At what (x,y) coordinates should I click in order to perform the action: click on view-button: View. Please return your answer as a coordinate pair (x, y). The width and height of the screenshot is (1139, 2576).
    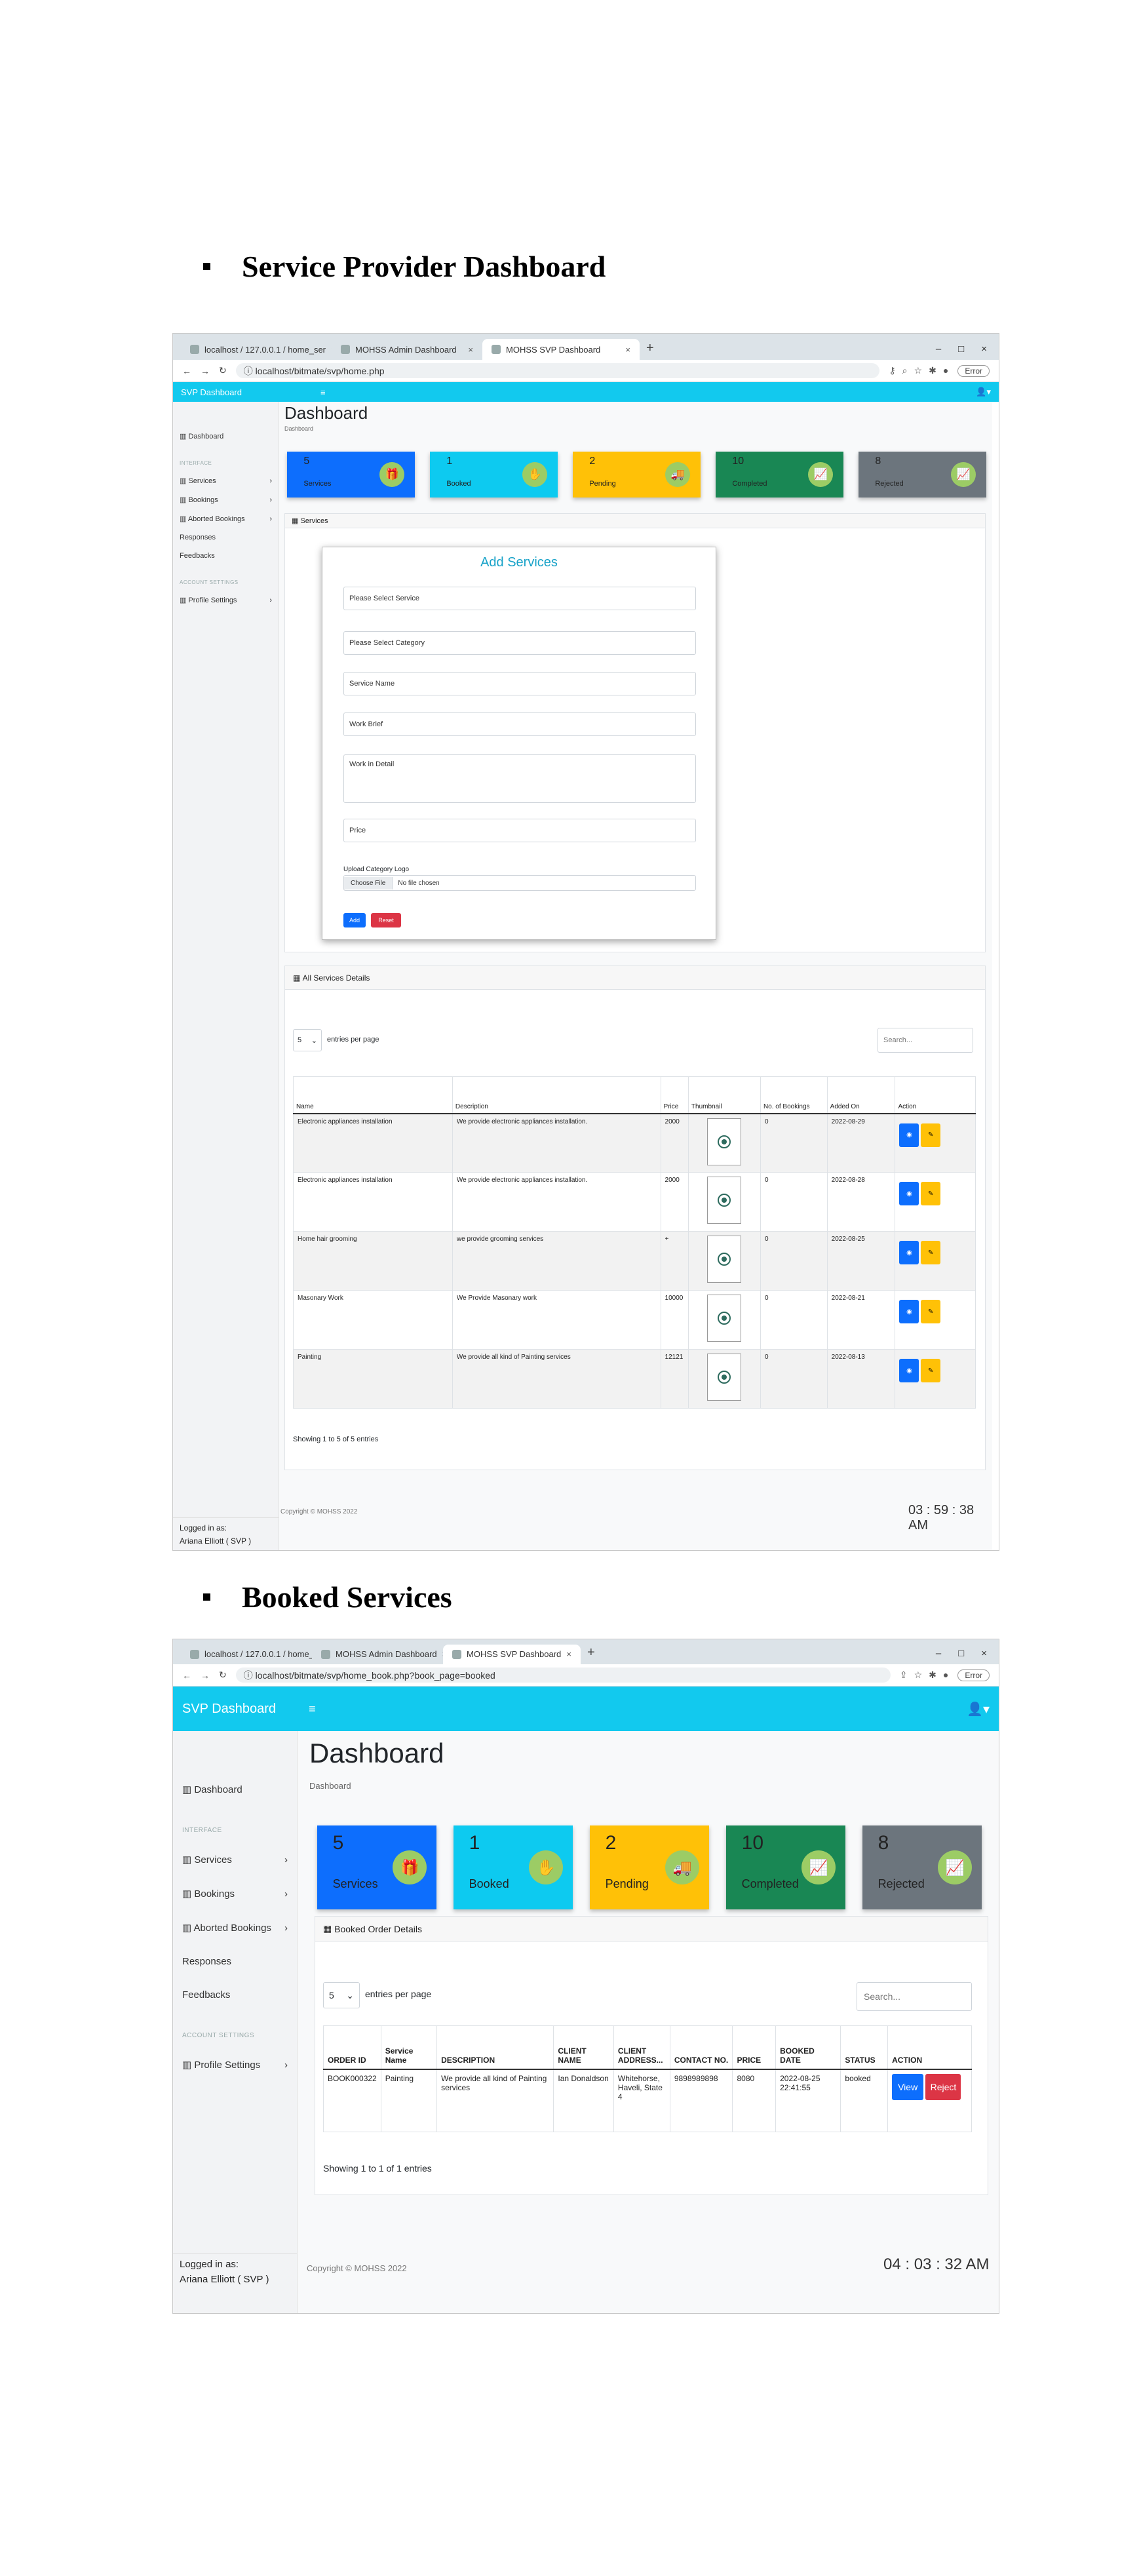
    Looking at the image, I should click on (908, 2086).